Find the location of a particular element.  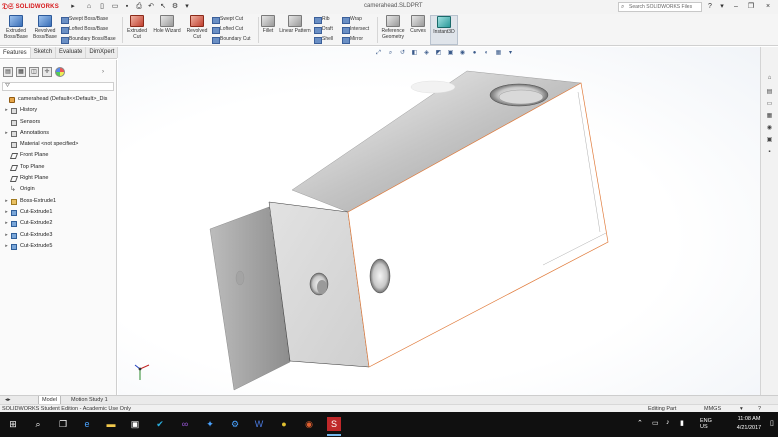

solidworks-resources-icon: ⌂ is located at coordinates (769, 78).